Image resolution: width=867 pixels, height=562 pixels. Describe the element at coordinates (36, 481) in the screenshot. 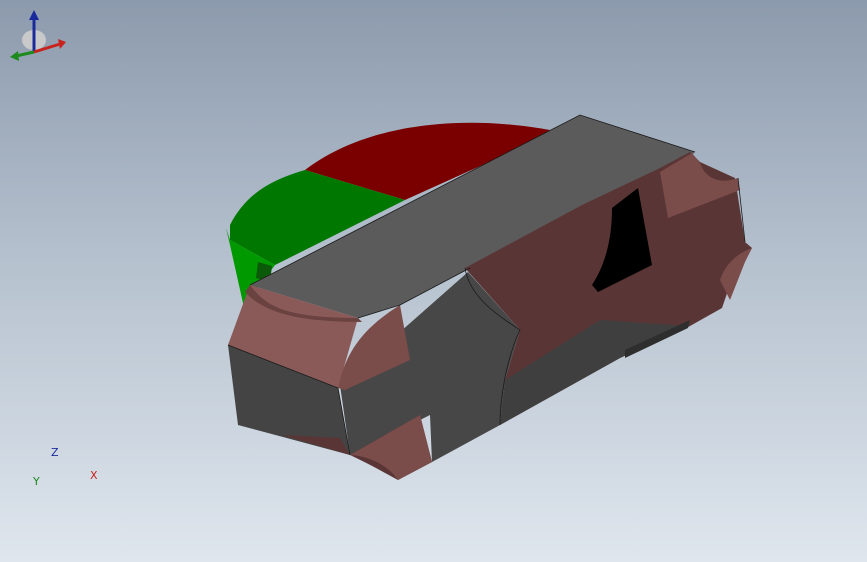

I see `axis-y-label: Y` at that location.